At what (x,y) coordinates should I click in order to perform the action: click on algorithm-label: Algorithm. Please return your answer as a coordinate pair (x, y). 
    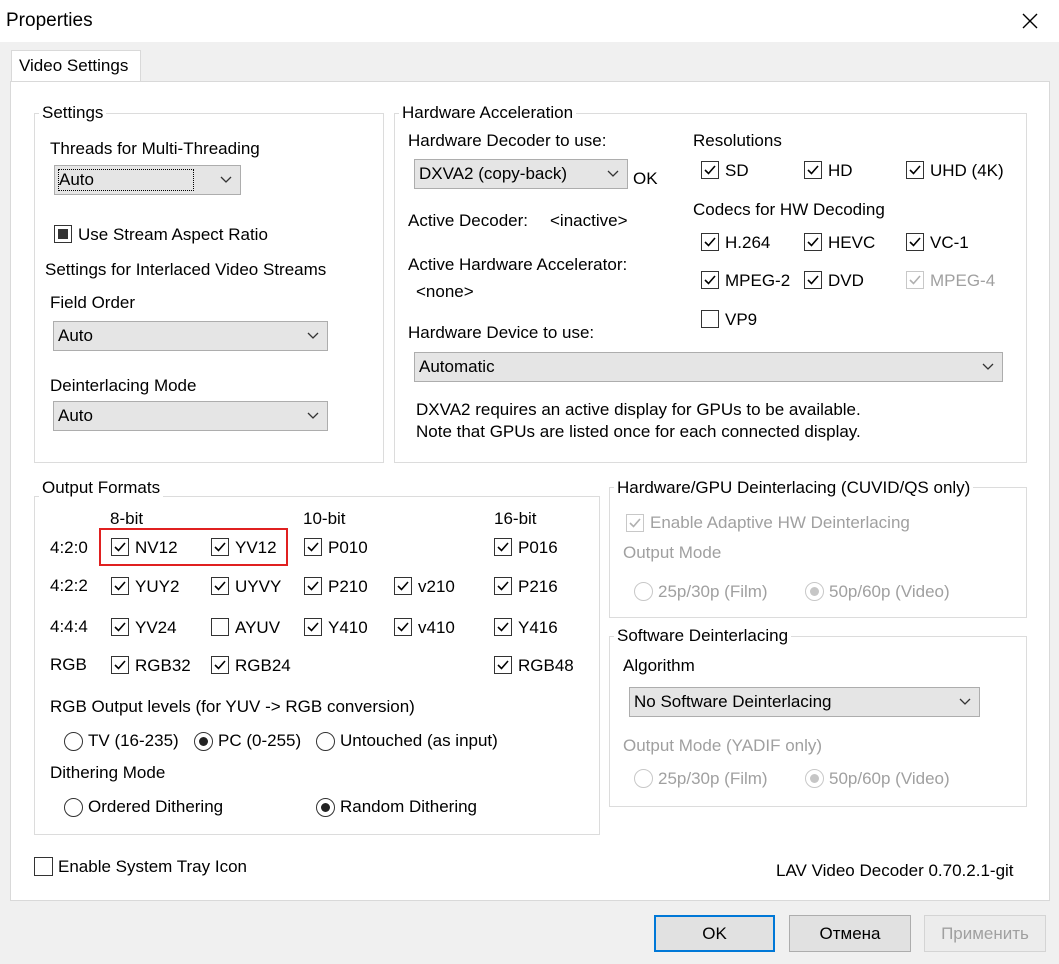
    Looking at the image, I should click on (659, 665).